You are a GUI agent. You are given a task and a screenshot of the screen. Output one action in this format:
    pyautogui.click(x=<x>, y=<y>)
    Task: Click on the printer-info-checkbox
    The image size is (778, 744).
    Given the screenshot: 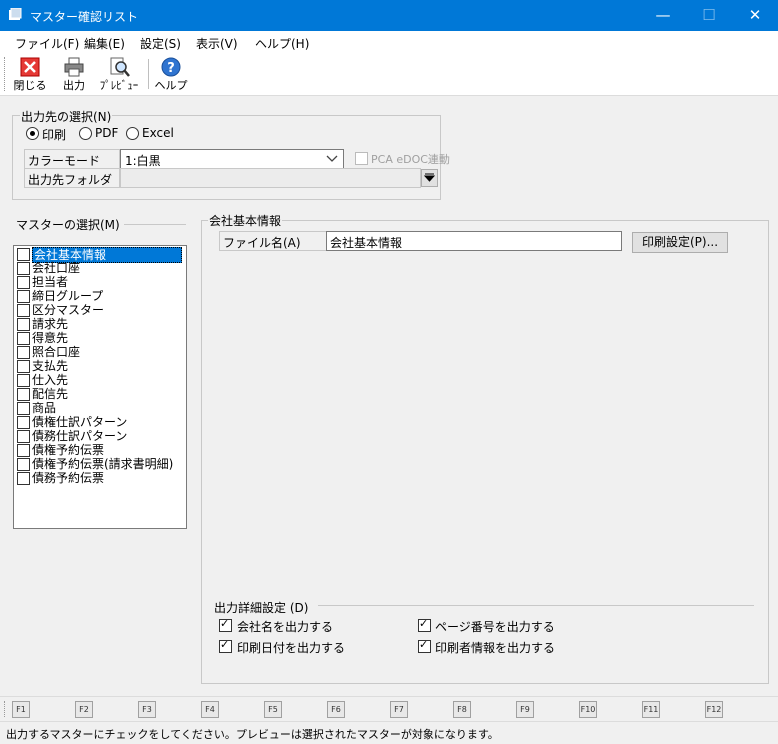 What is the action you would take?
    pyautogui.click(x=424, y=645)
    